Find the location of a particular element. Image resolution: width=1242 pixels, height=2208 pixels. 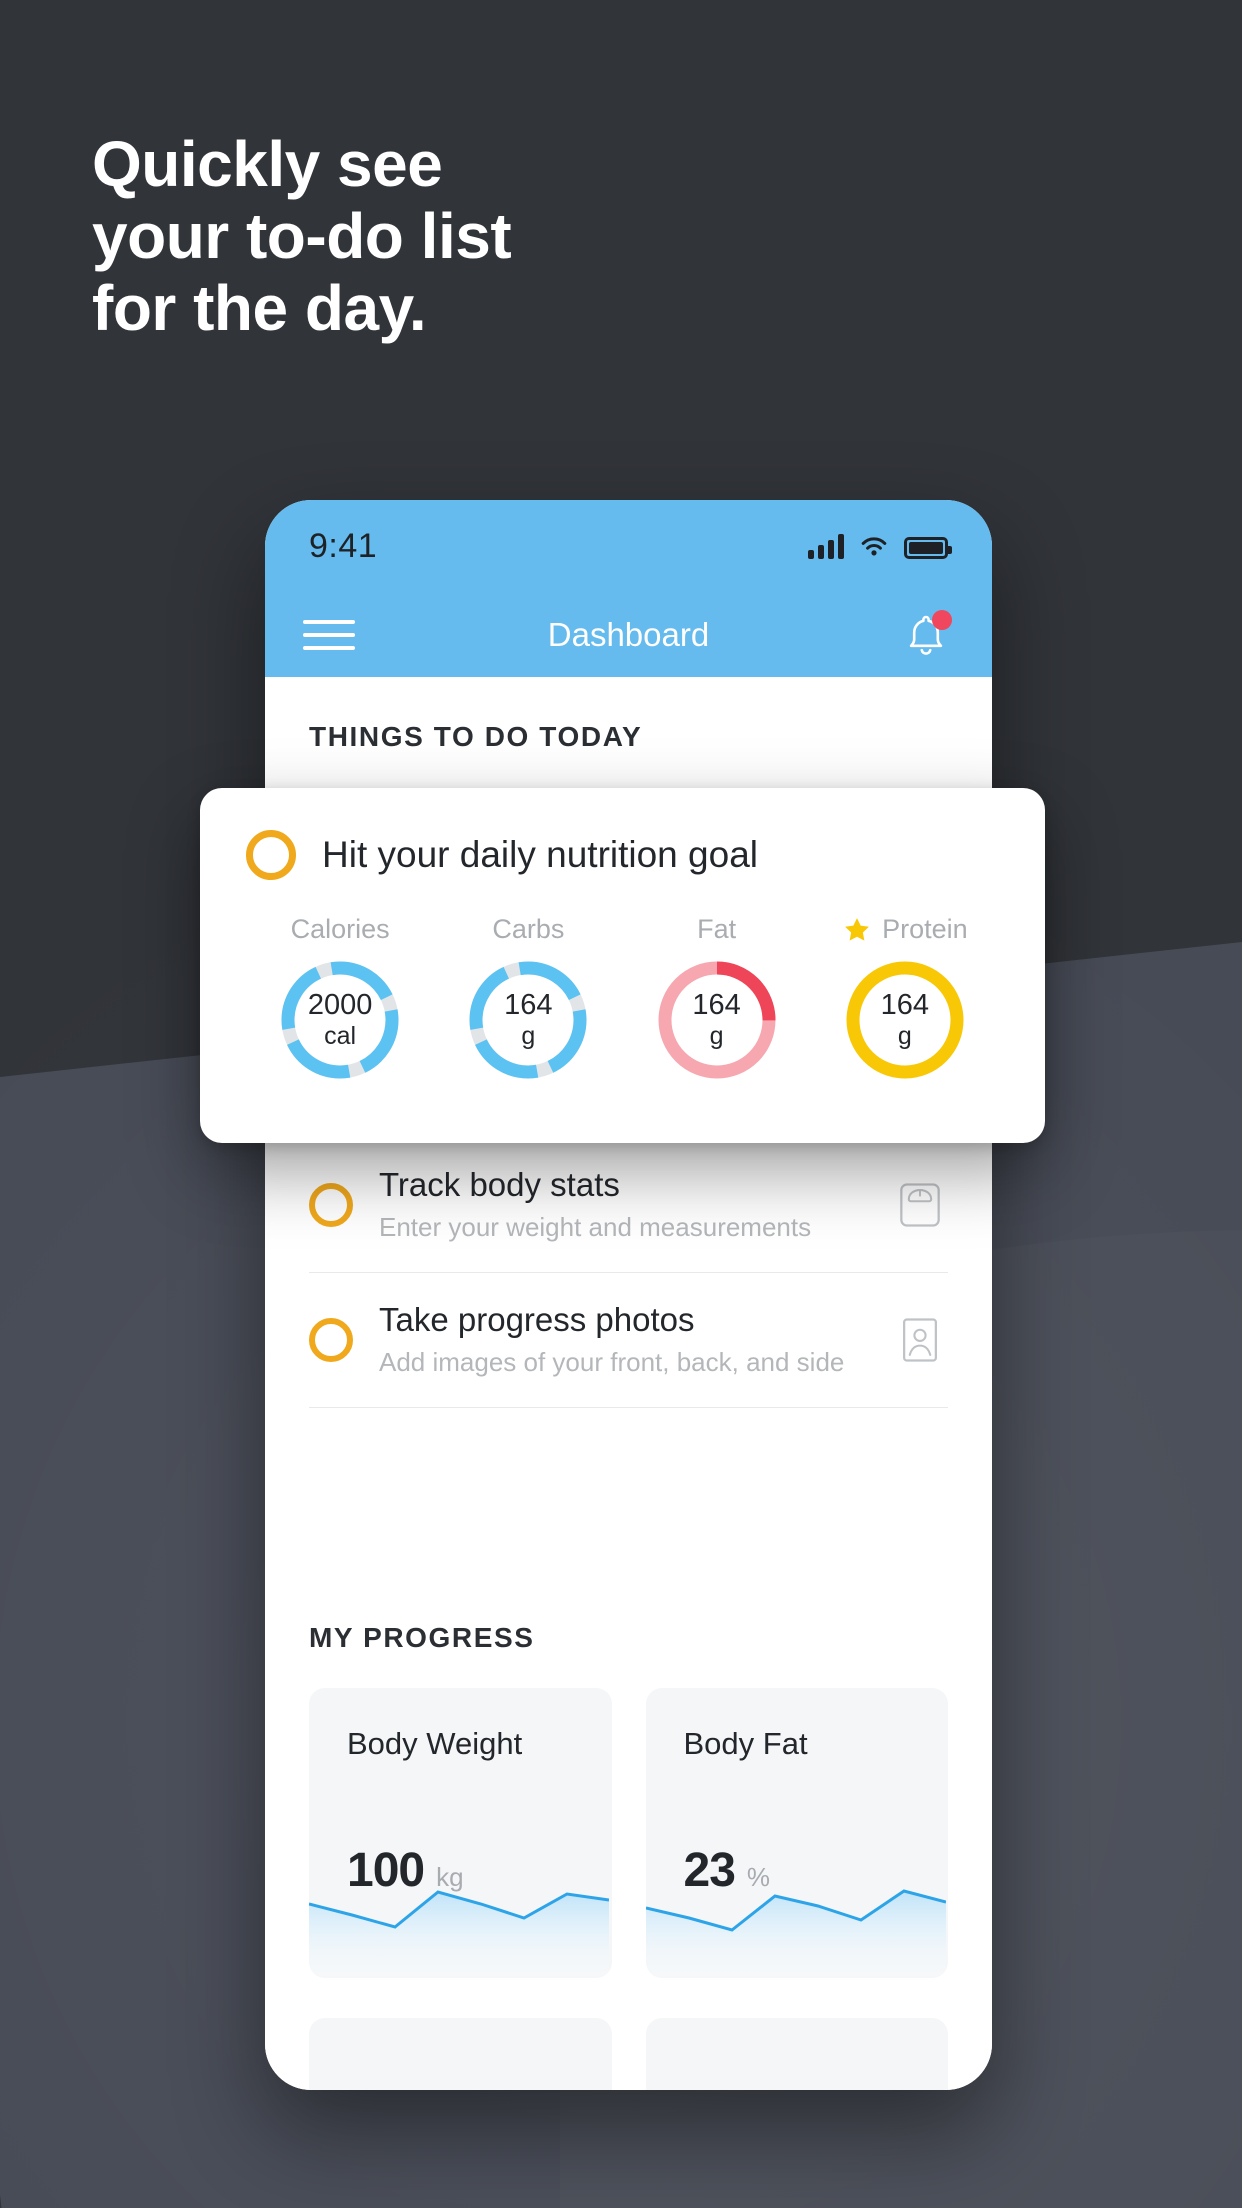

macro-fat: Fat 164 g is located at coordinates (717, 998).